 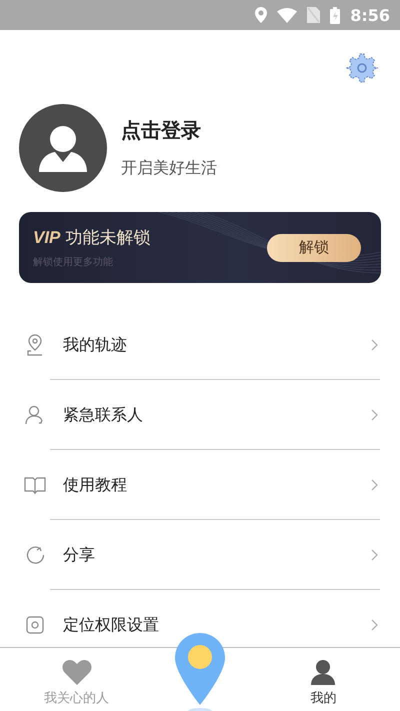 What do you see at coordinates (107, 238) in the screenshot?
I see `vip-title: 功能未解锁` at bounding box center [107, 238].